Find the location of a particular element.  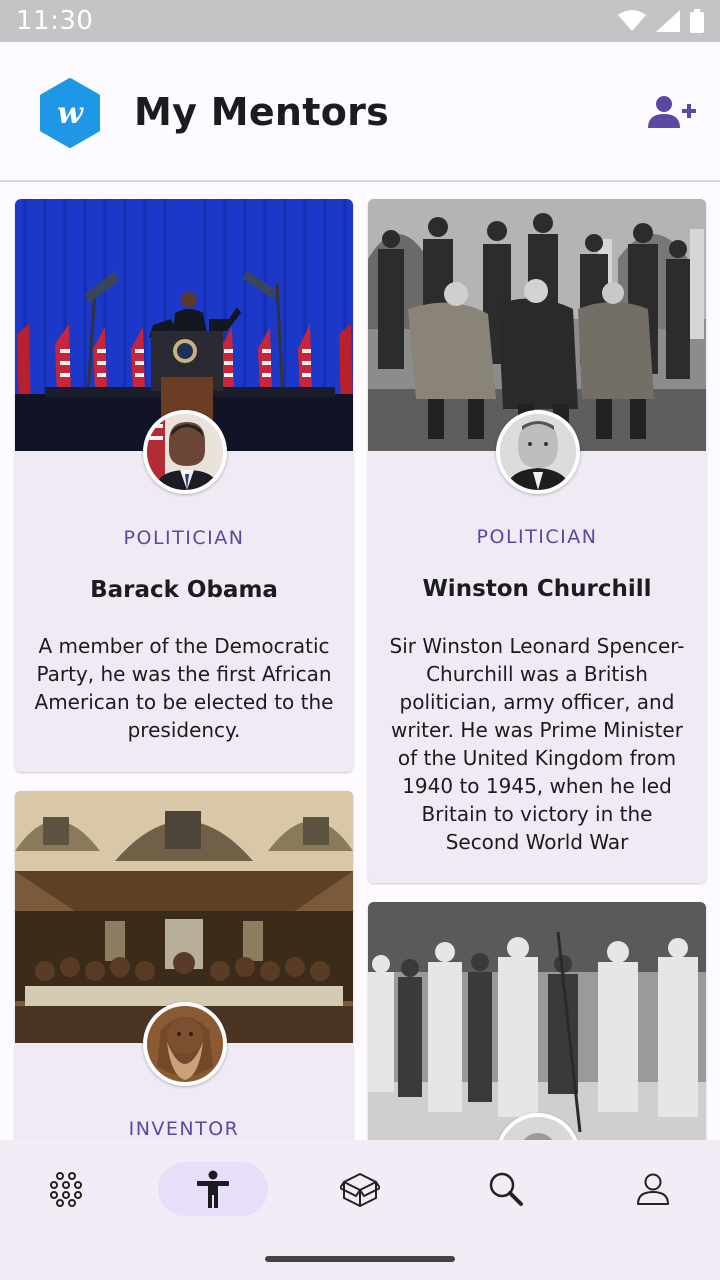

add-person-icon is located at coordinates (671, 112).